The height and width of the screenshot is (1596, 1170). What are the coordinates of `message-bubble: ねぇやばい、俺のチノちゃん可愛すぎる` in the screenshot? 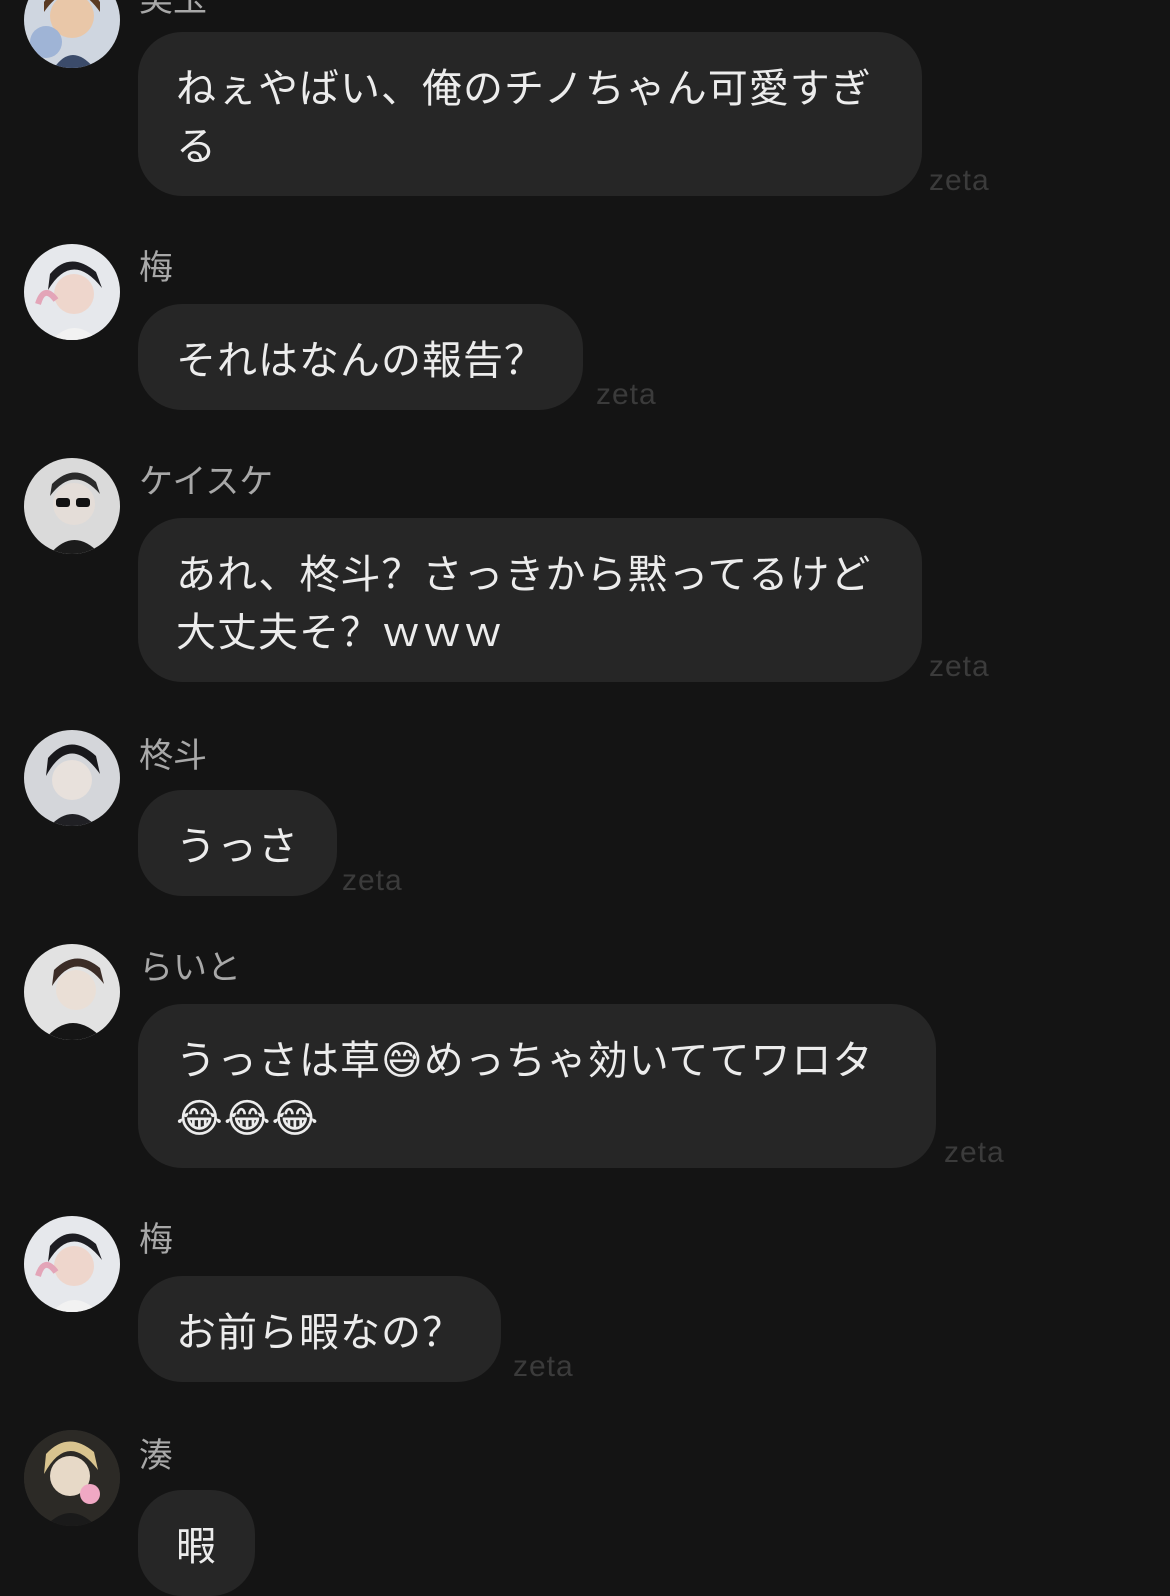 It's located at (530, 114).